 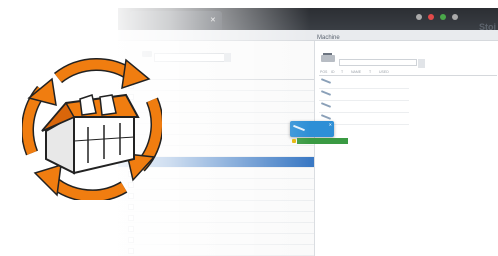 What do you see at coordinates (356, 72) in the screenshot?
I see `column-header: NAME` at bounding box center [356, 72].